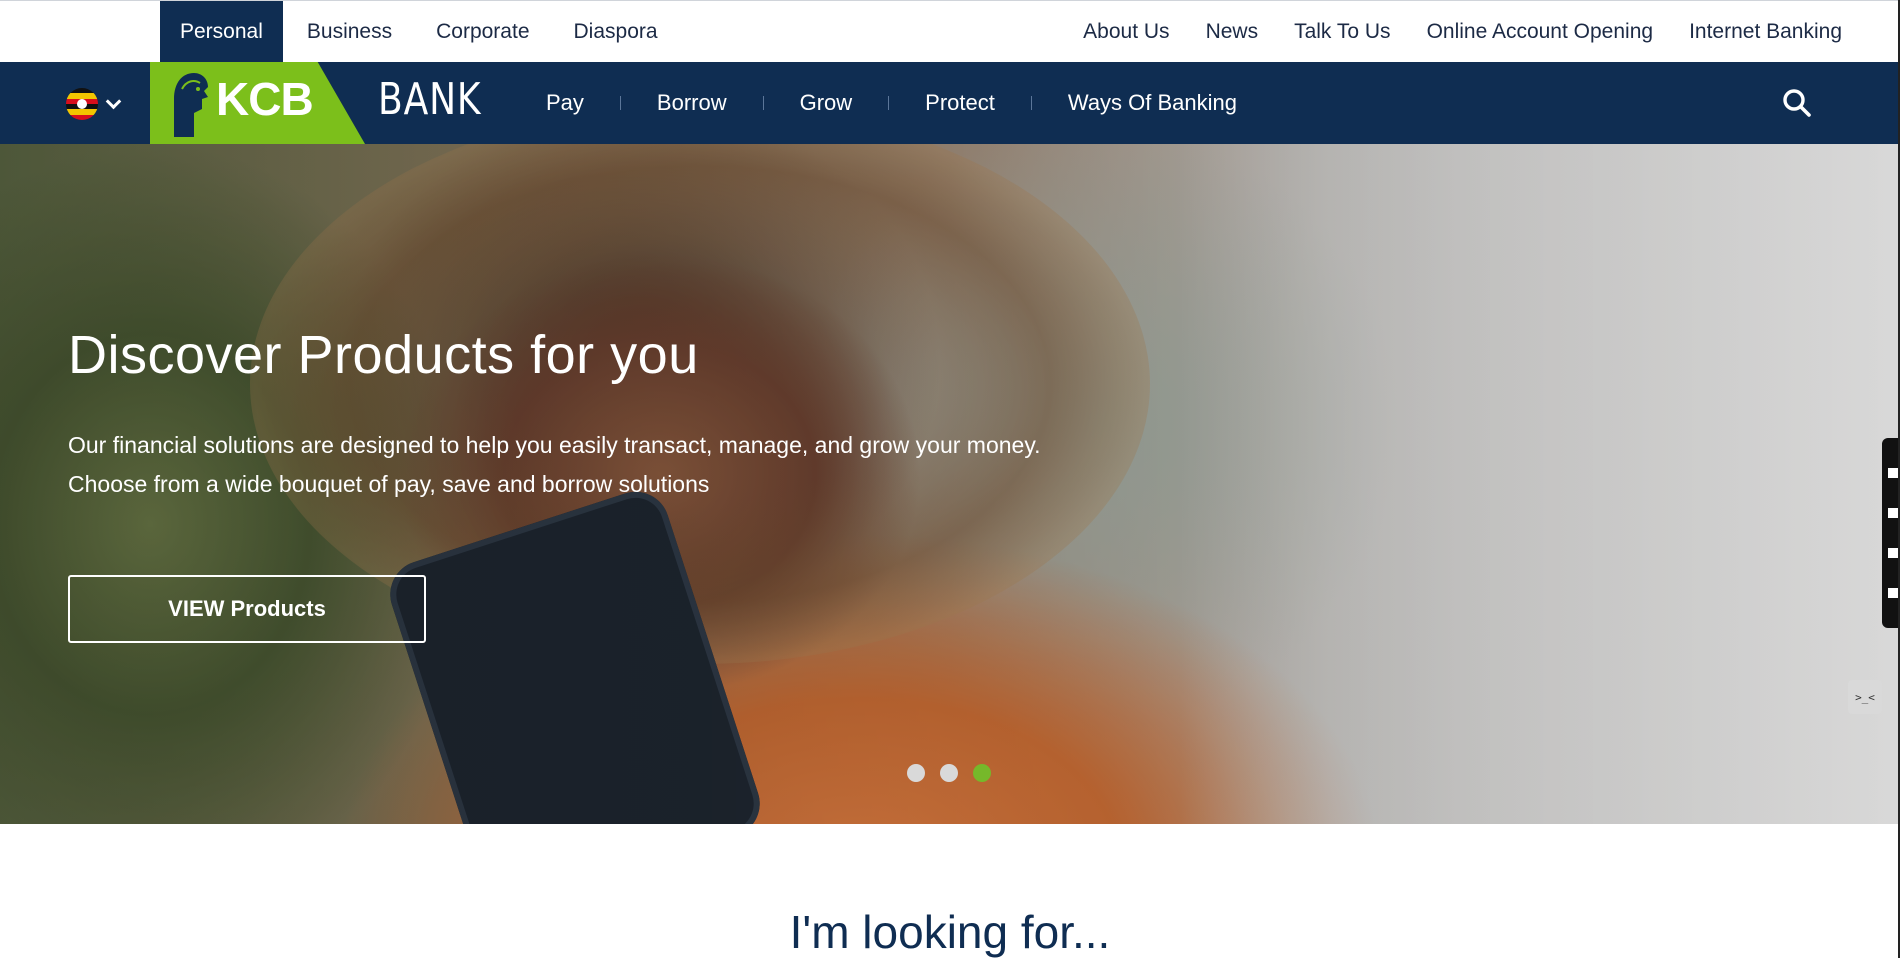  What do you see at coordinates (247, 609) in the screenshot?
I see `view-products-button: VIEW Products` at bounding box center [247, 609].